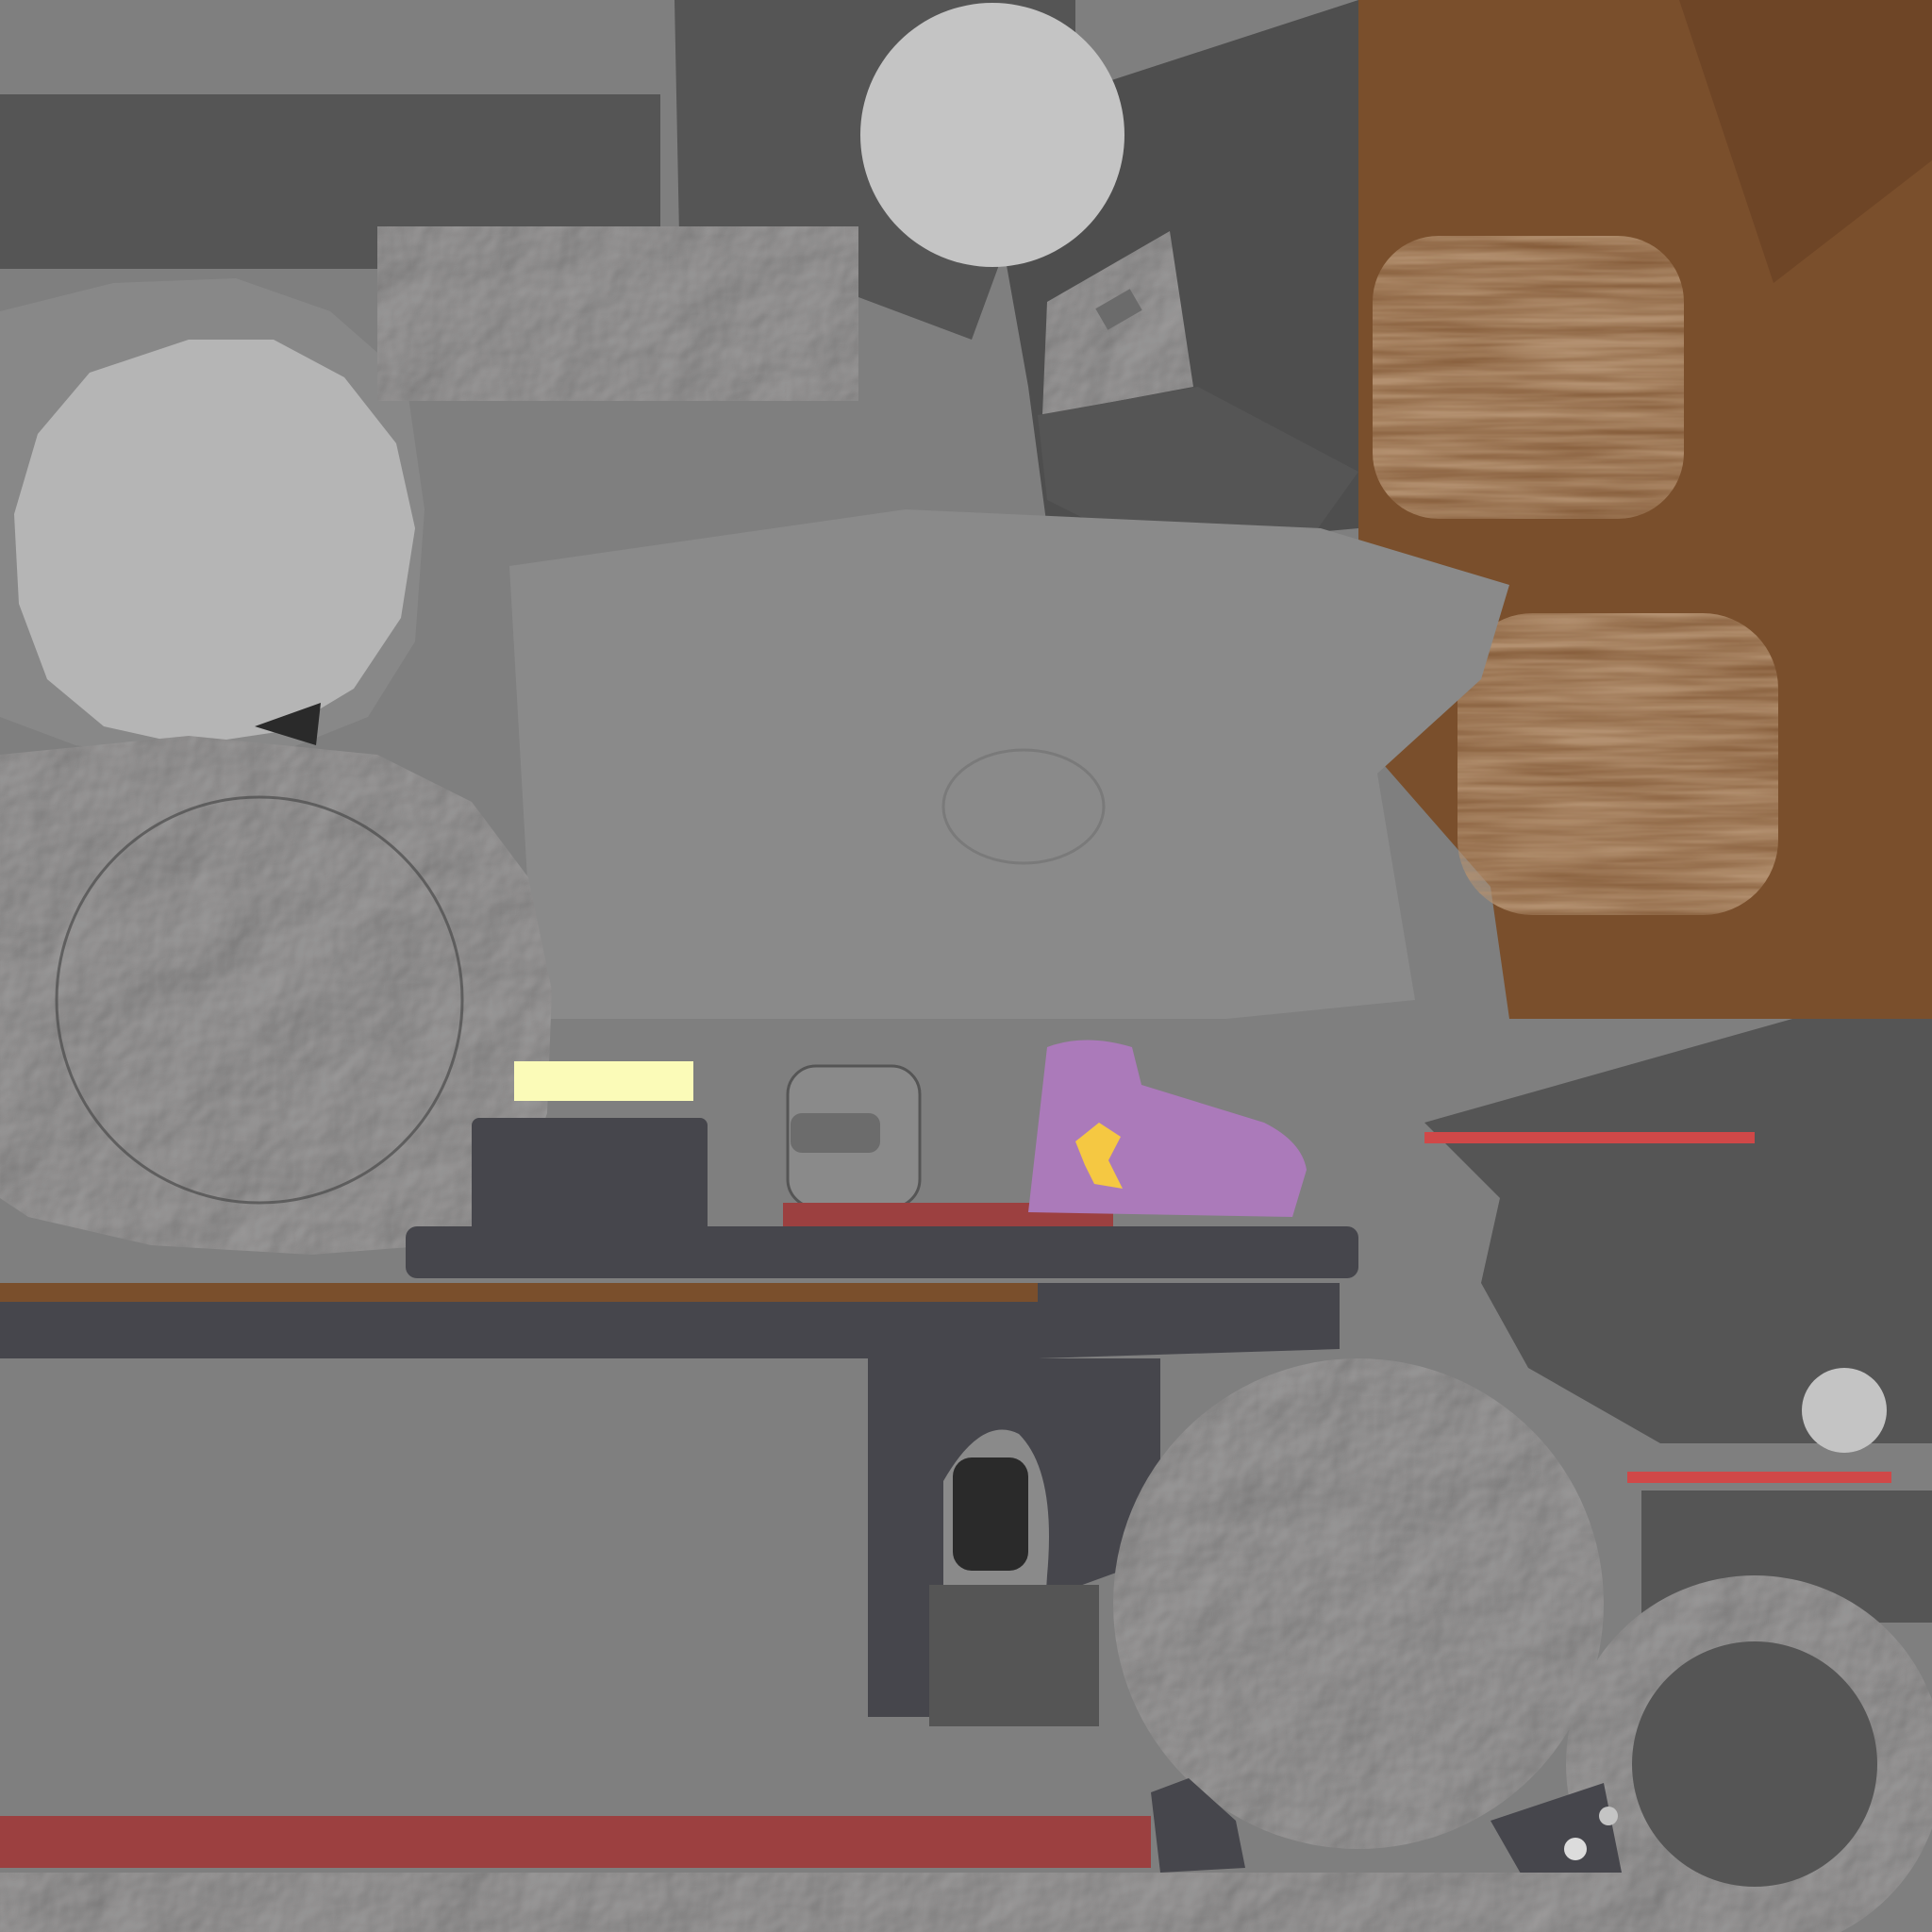  What do you see at coordinates (1844, 1410) in the screenshot?
I see `small-light-circle` at bounding box center [1844, 1410].